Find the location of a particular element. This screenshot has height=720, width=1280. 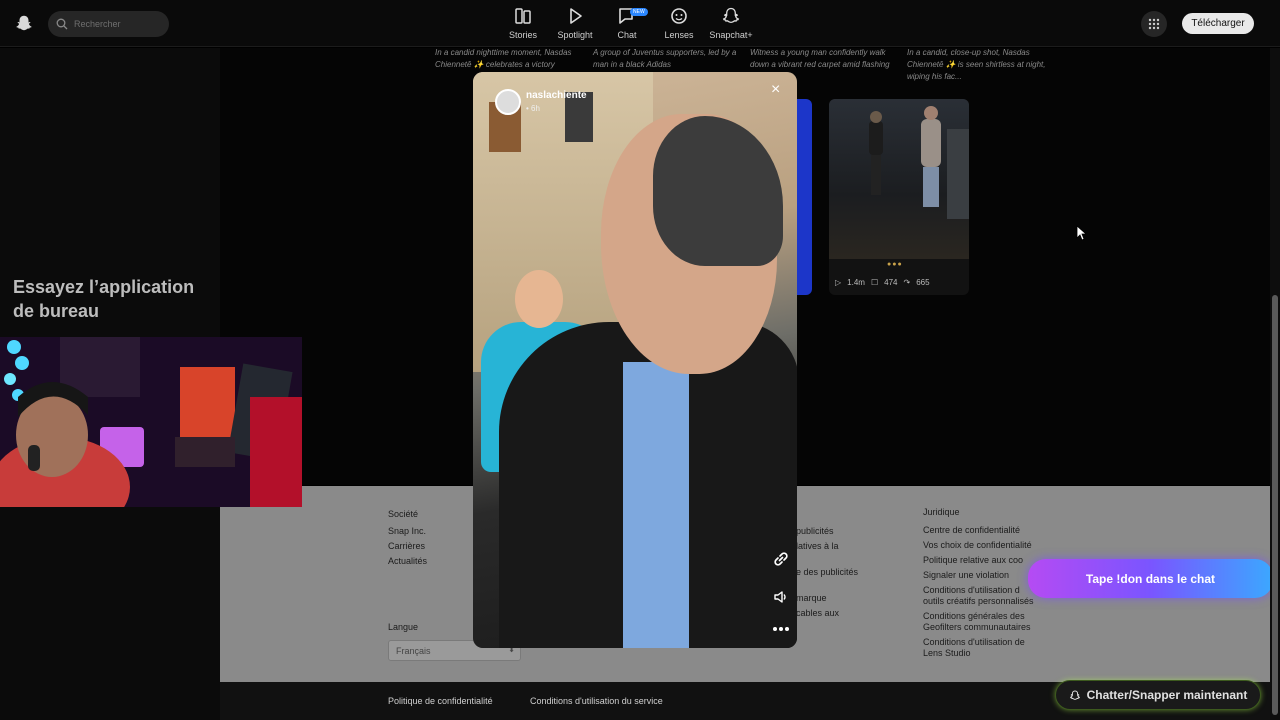

ghost-icon is located at coordinates (1074, 695).